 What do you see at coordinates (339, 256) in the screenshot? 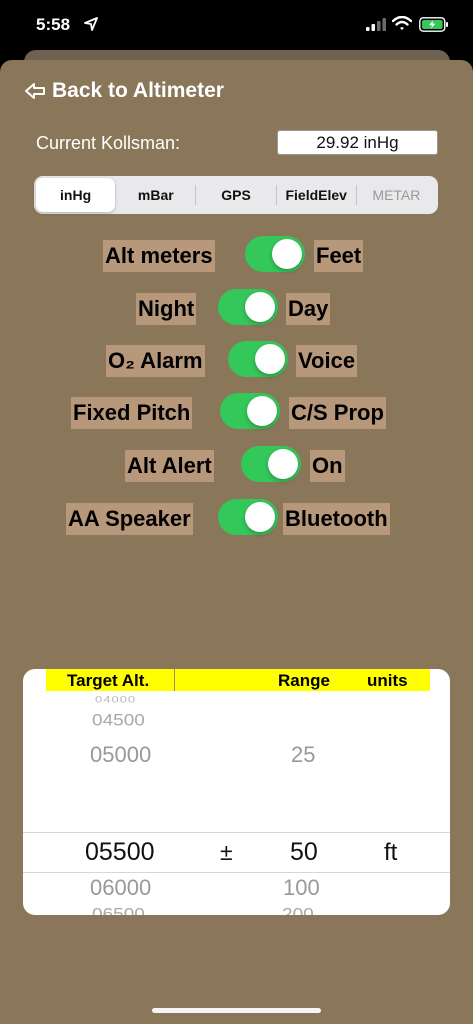
I see `toggle-right-label: Feet` at bounding box center [339, 256].